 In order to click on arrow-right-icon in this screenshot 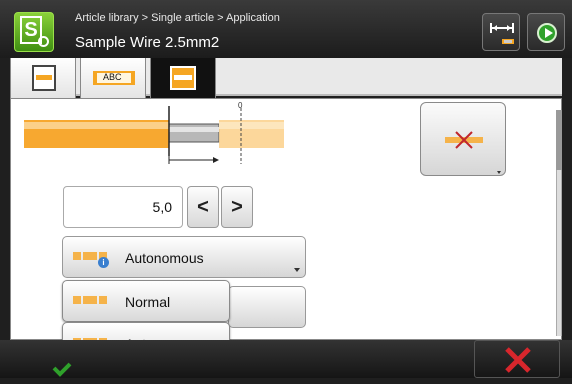, I will do `click(547, 33)`.